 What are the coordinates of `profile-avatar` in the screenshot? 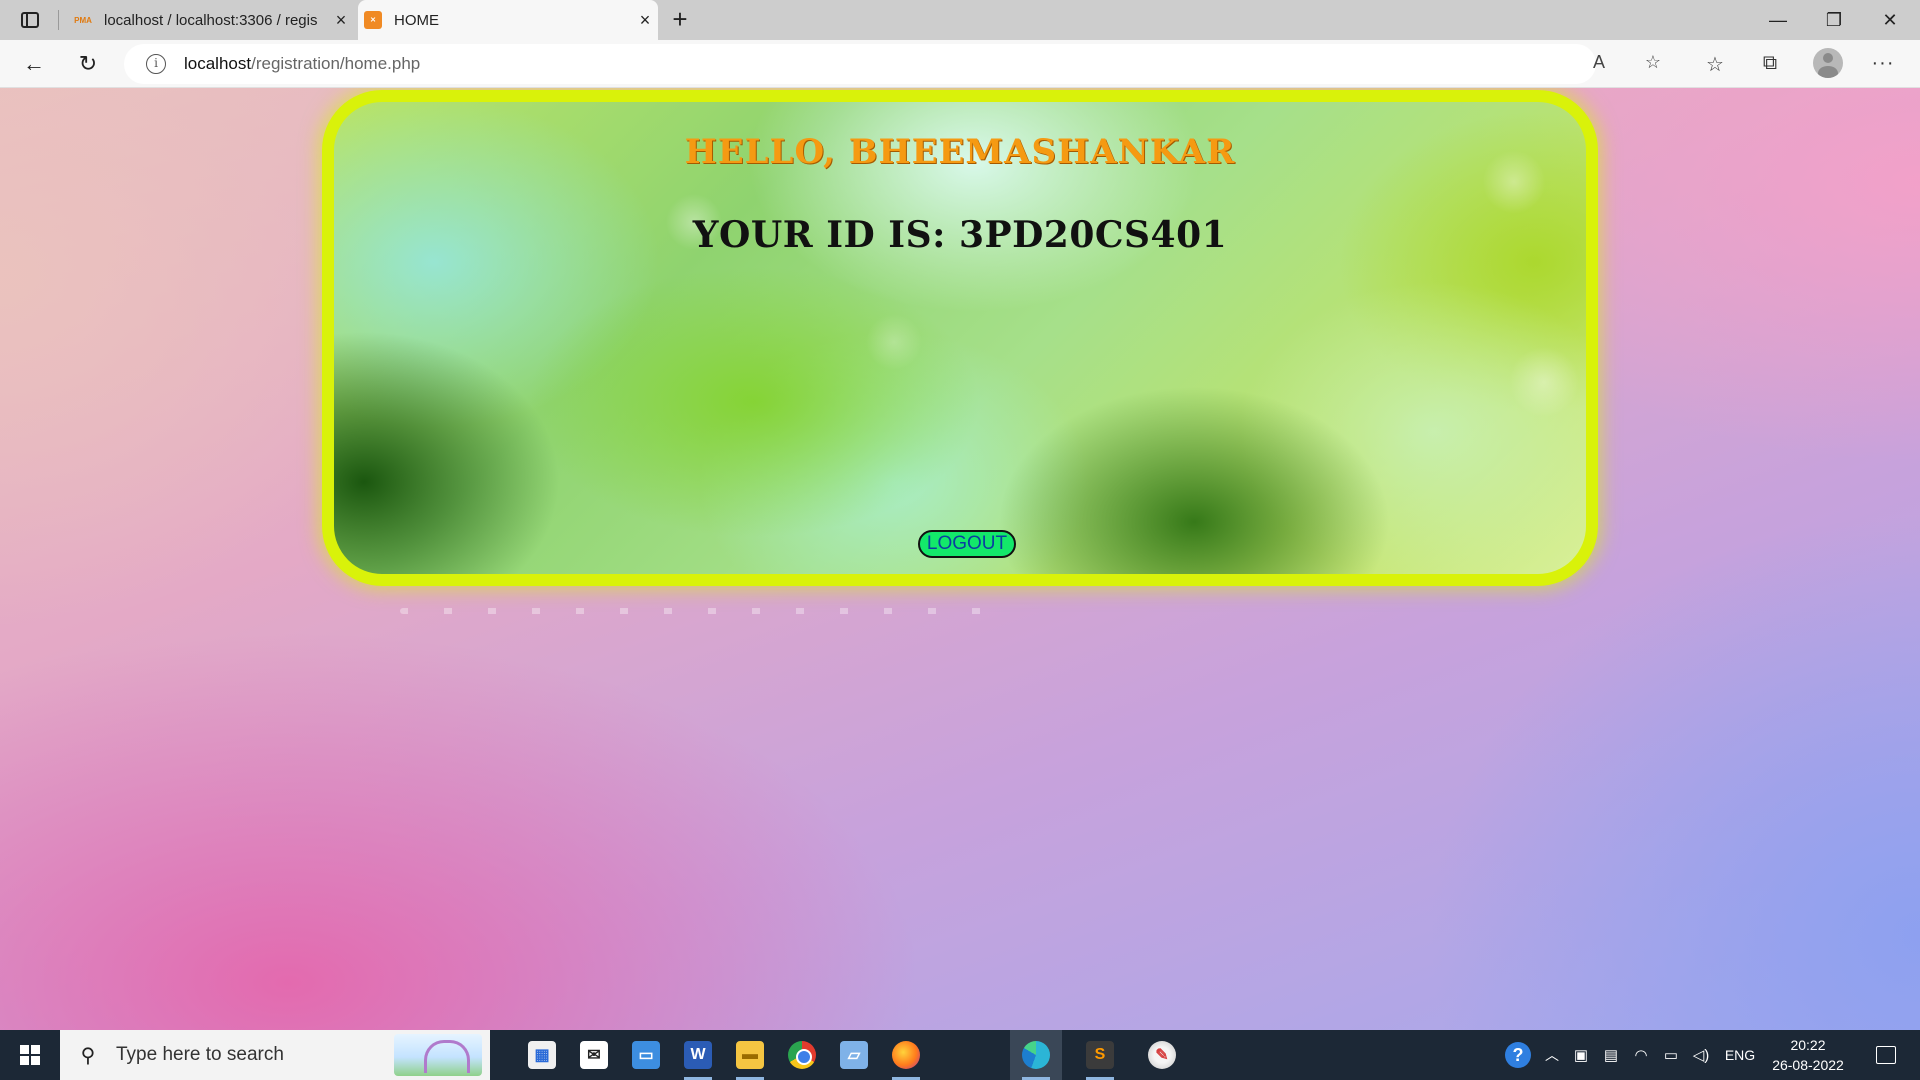 It's located at (1828, 63).